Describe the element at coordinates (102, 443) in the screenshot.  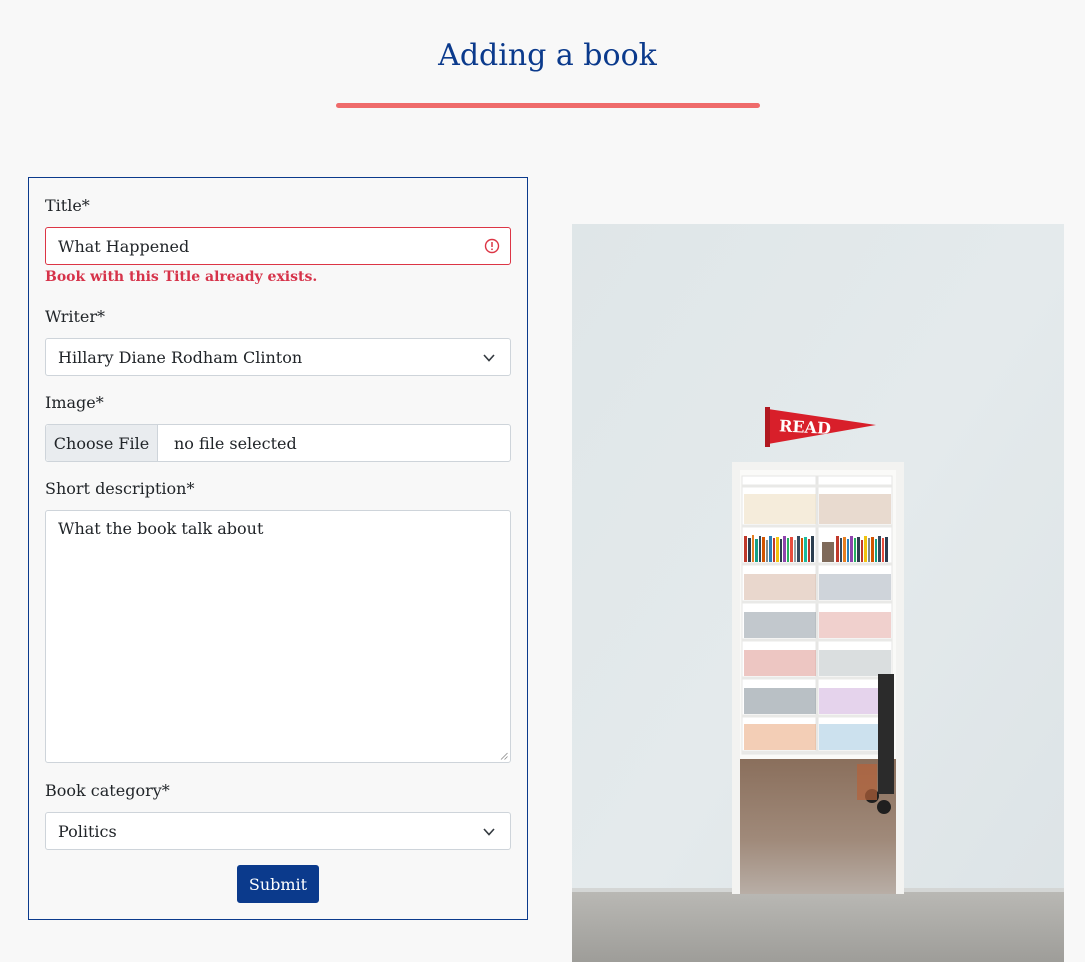
I see `choose-file-button: Choose File` at that location.